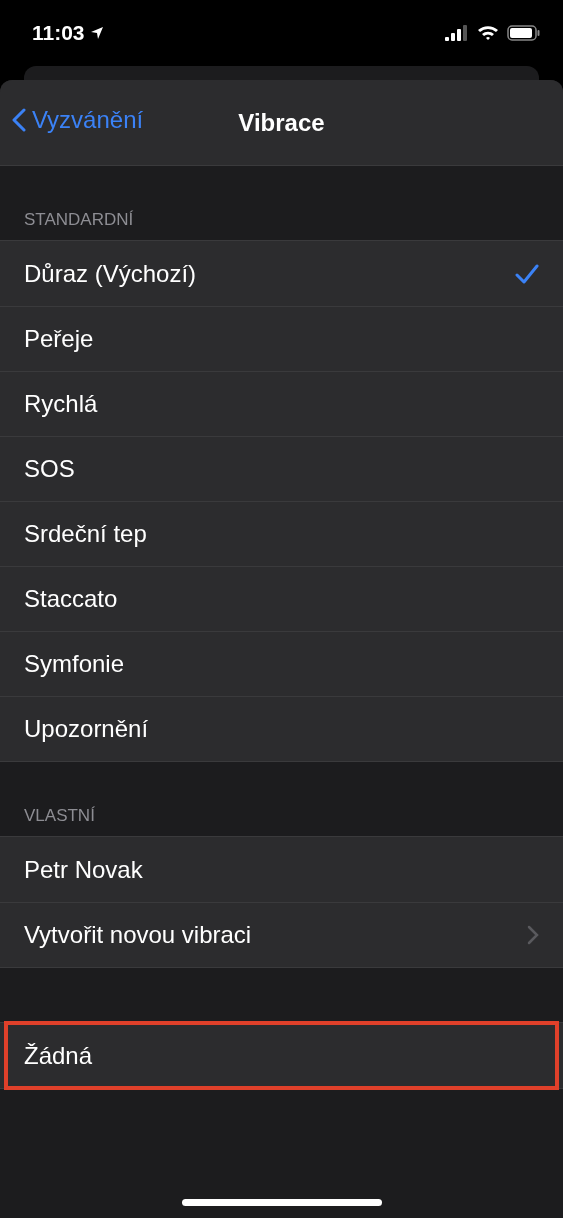  What do you see at coordinates (281, 663) in the screenshot?
I see `list-row: Symfonie` at bounding box center [281, 663].